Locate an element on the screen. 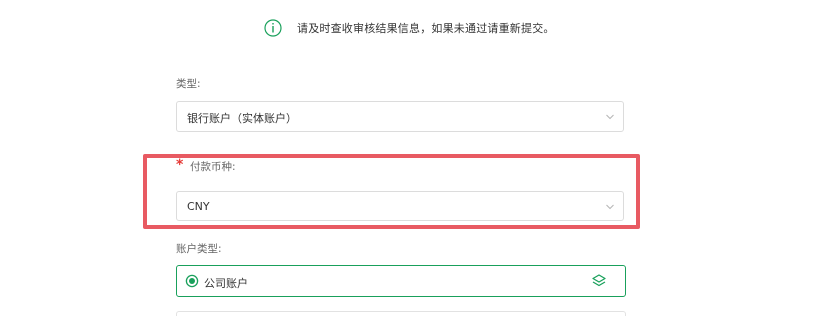 This screenshot has height=316, width=820. layers-icon is located at coordinates (599, 280).